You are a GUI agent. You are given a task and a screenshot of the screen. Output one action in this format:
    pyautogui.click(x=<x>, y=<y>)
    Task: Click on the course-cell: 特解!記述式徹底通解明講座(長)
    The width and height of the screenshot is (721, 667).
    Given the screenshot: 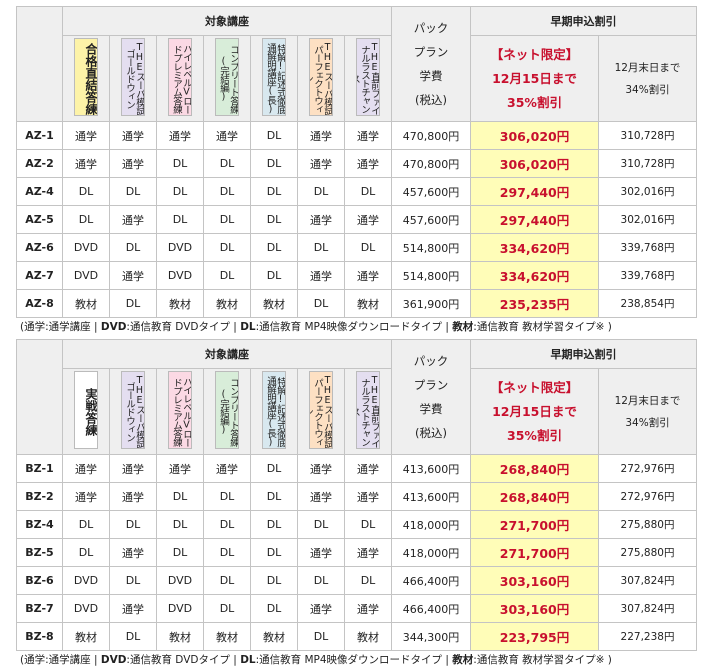 What is the action you would take?
    pyautogui.click(x=274, y=411)
    